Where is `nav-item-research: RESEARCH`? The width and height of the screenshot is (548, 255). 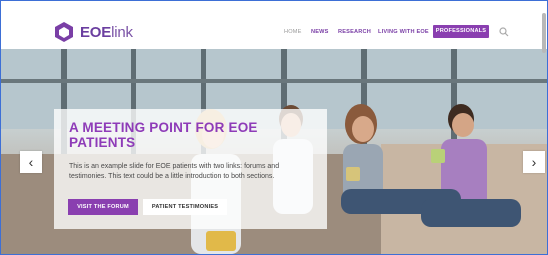 nav-item-research: RESEARCH is located at coordinates (354, 32).